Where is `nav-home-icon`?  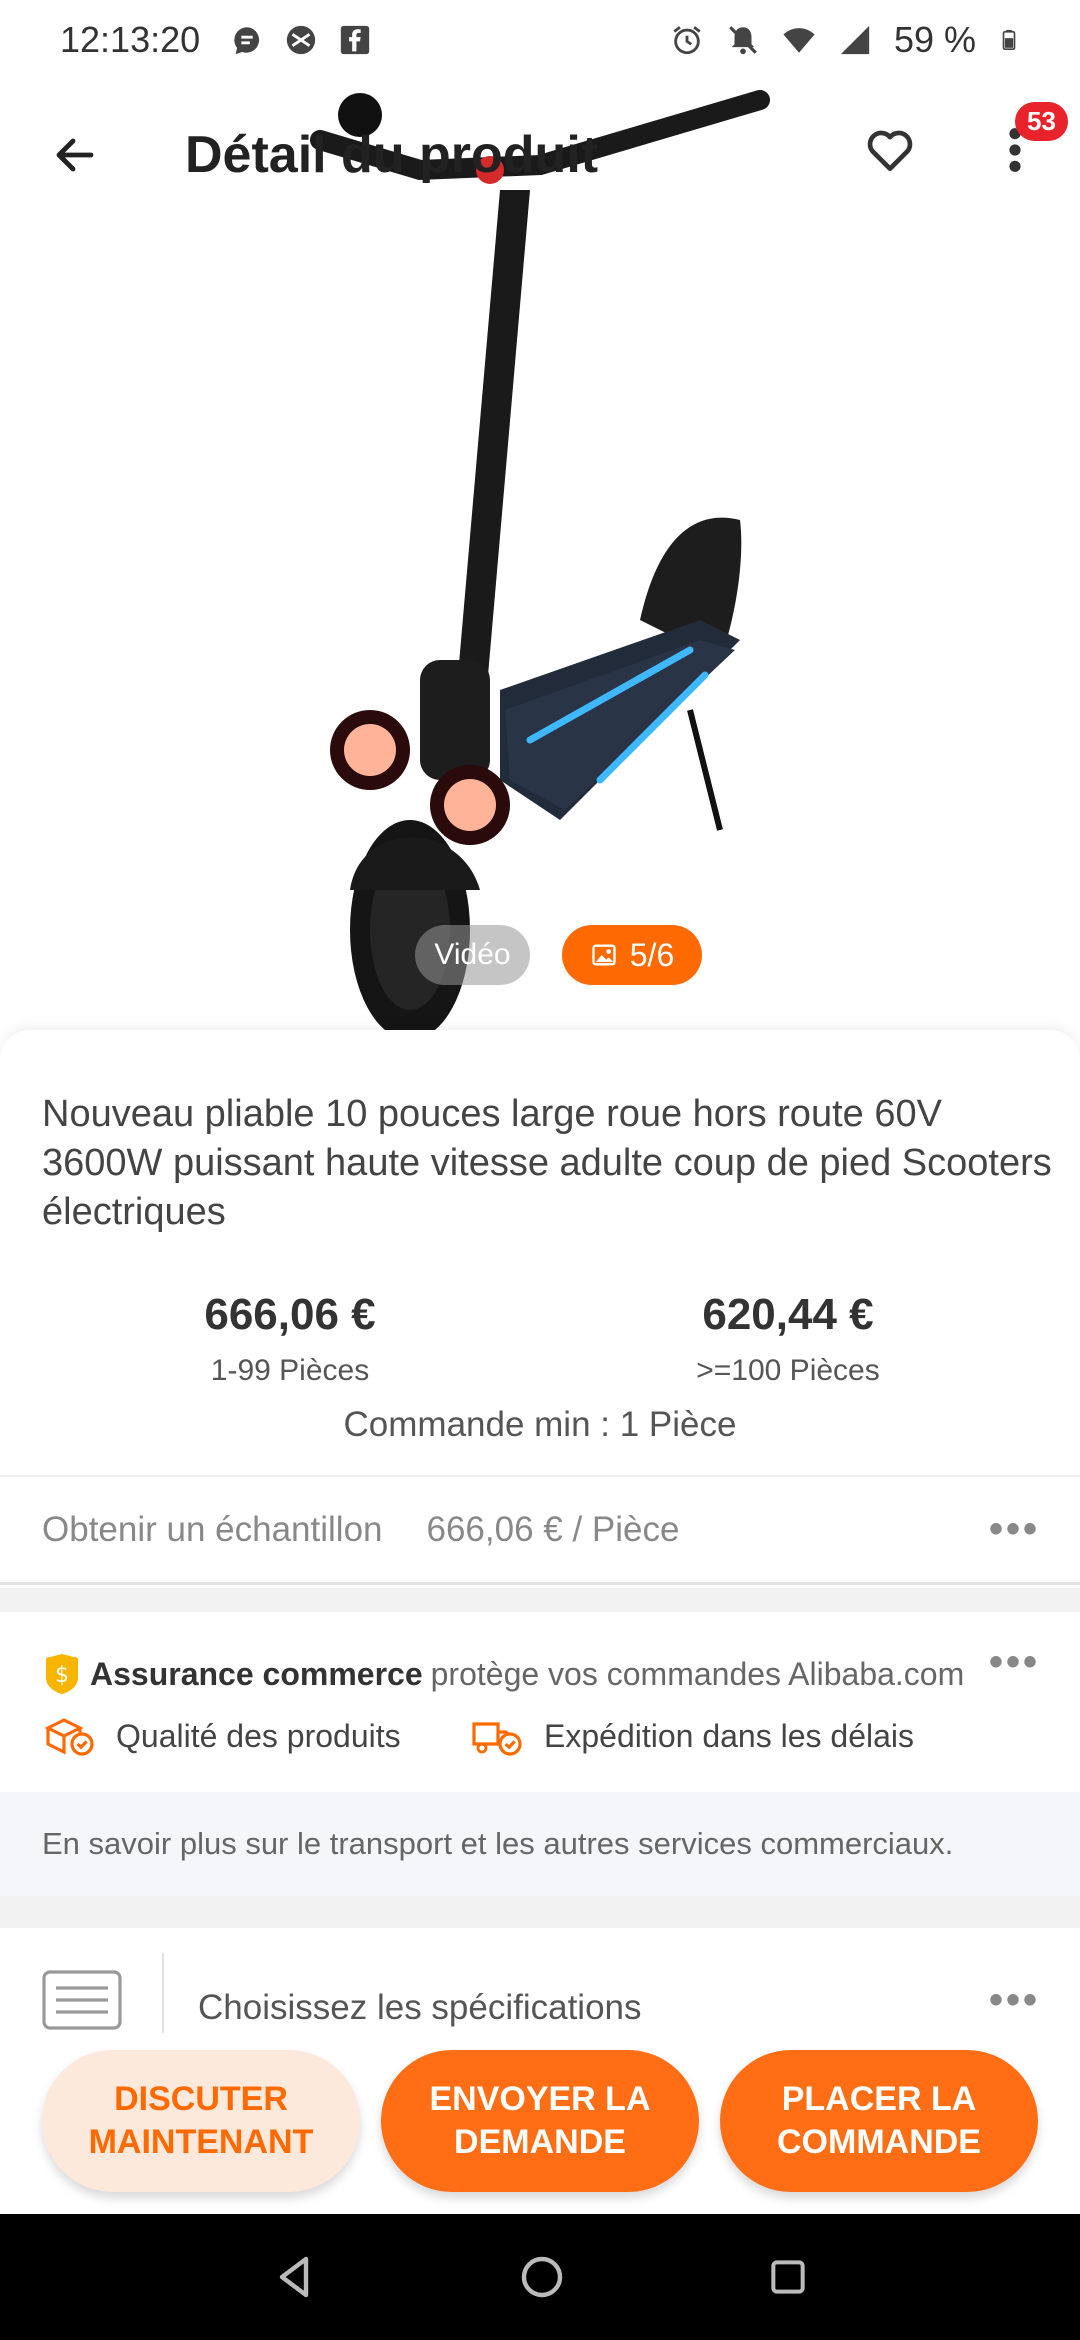
nav-home-icon is located at coordinates (542, 2277).